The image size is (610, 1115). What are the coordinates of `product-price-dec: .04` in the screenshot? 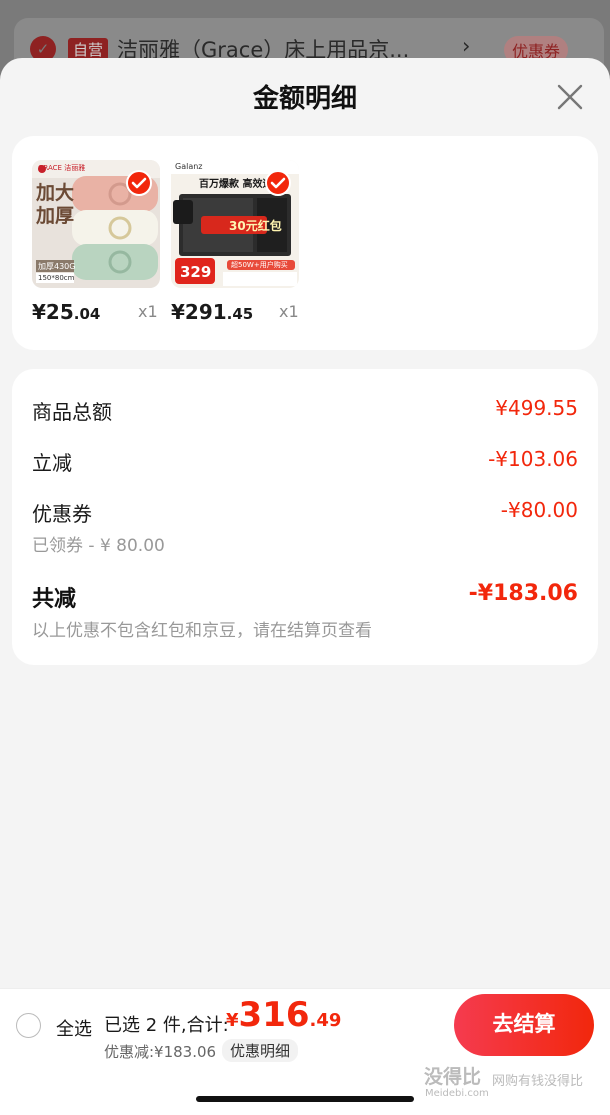 It's located at (87, 314).